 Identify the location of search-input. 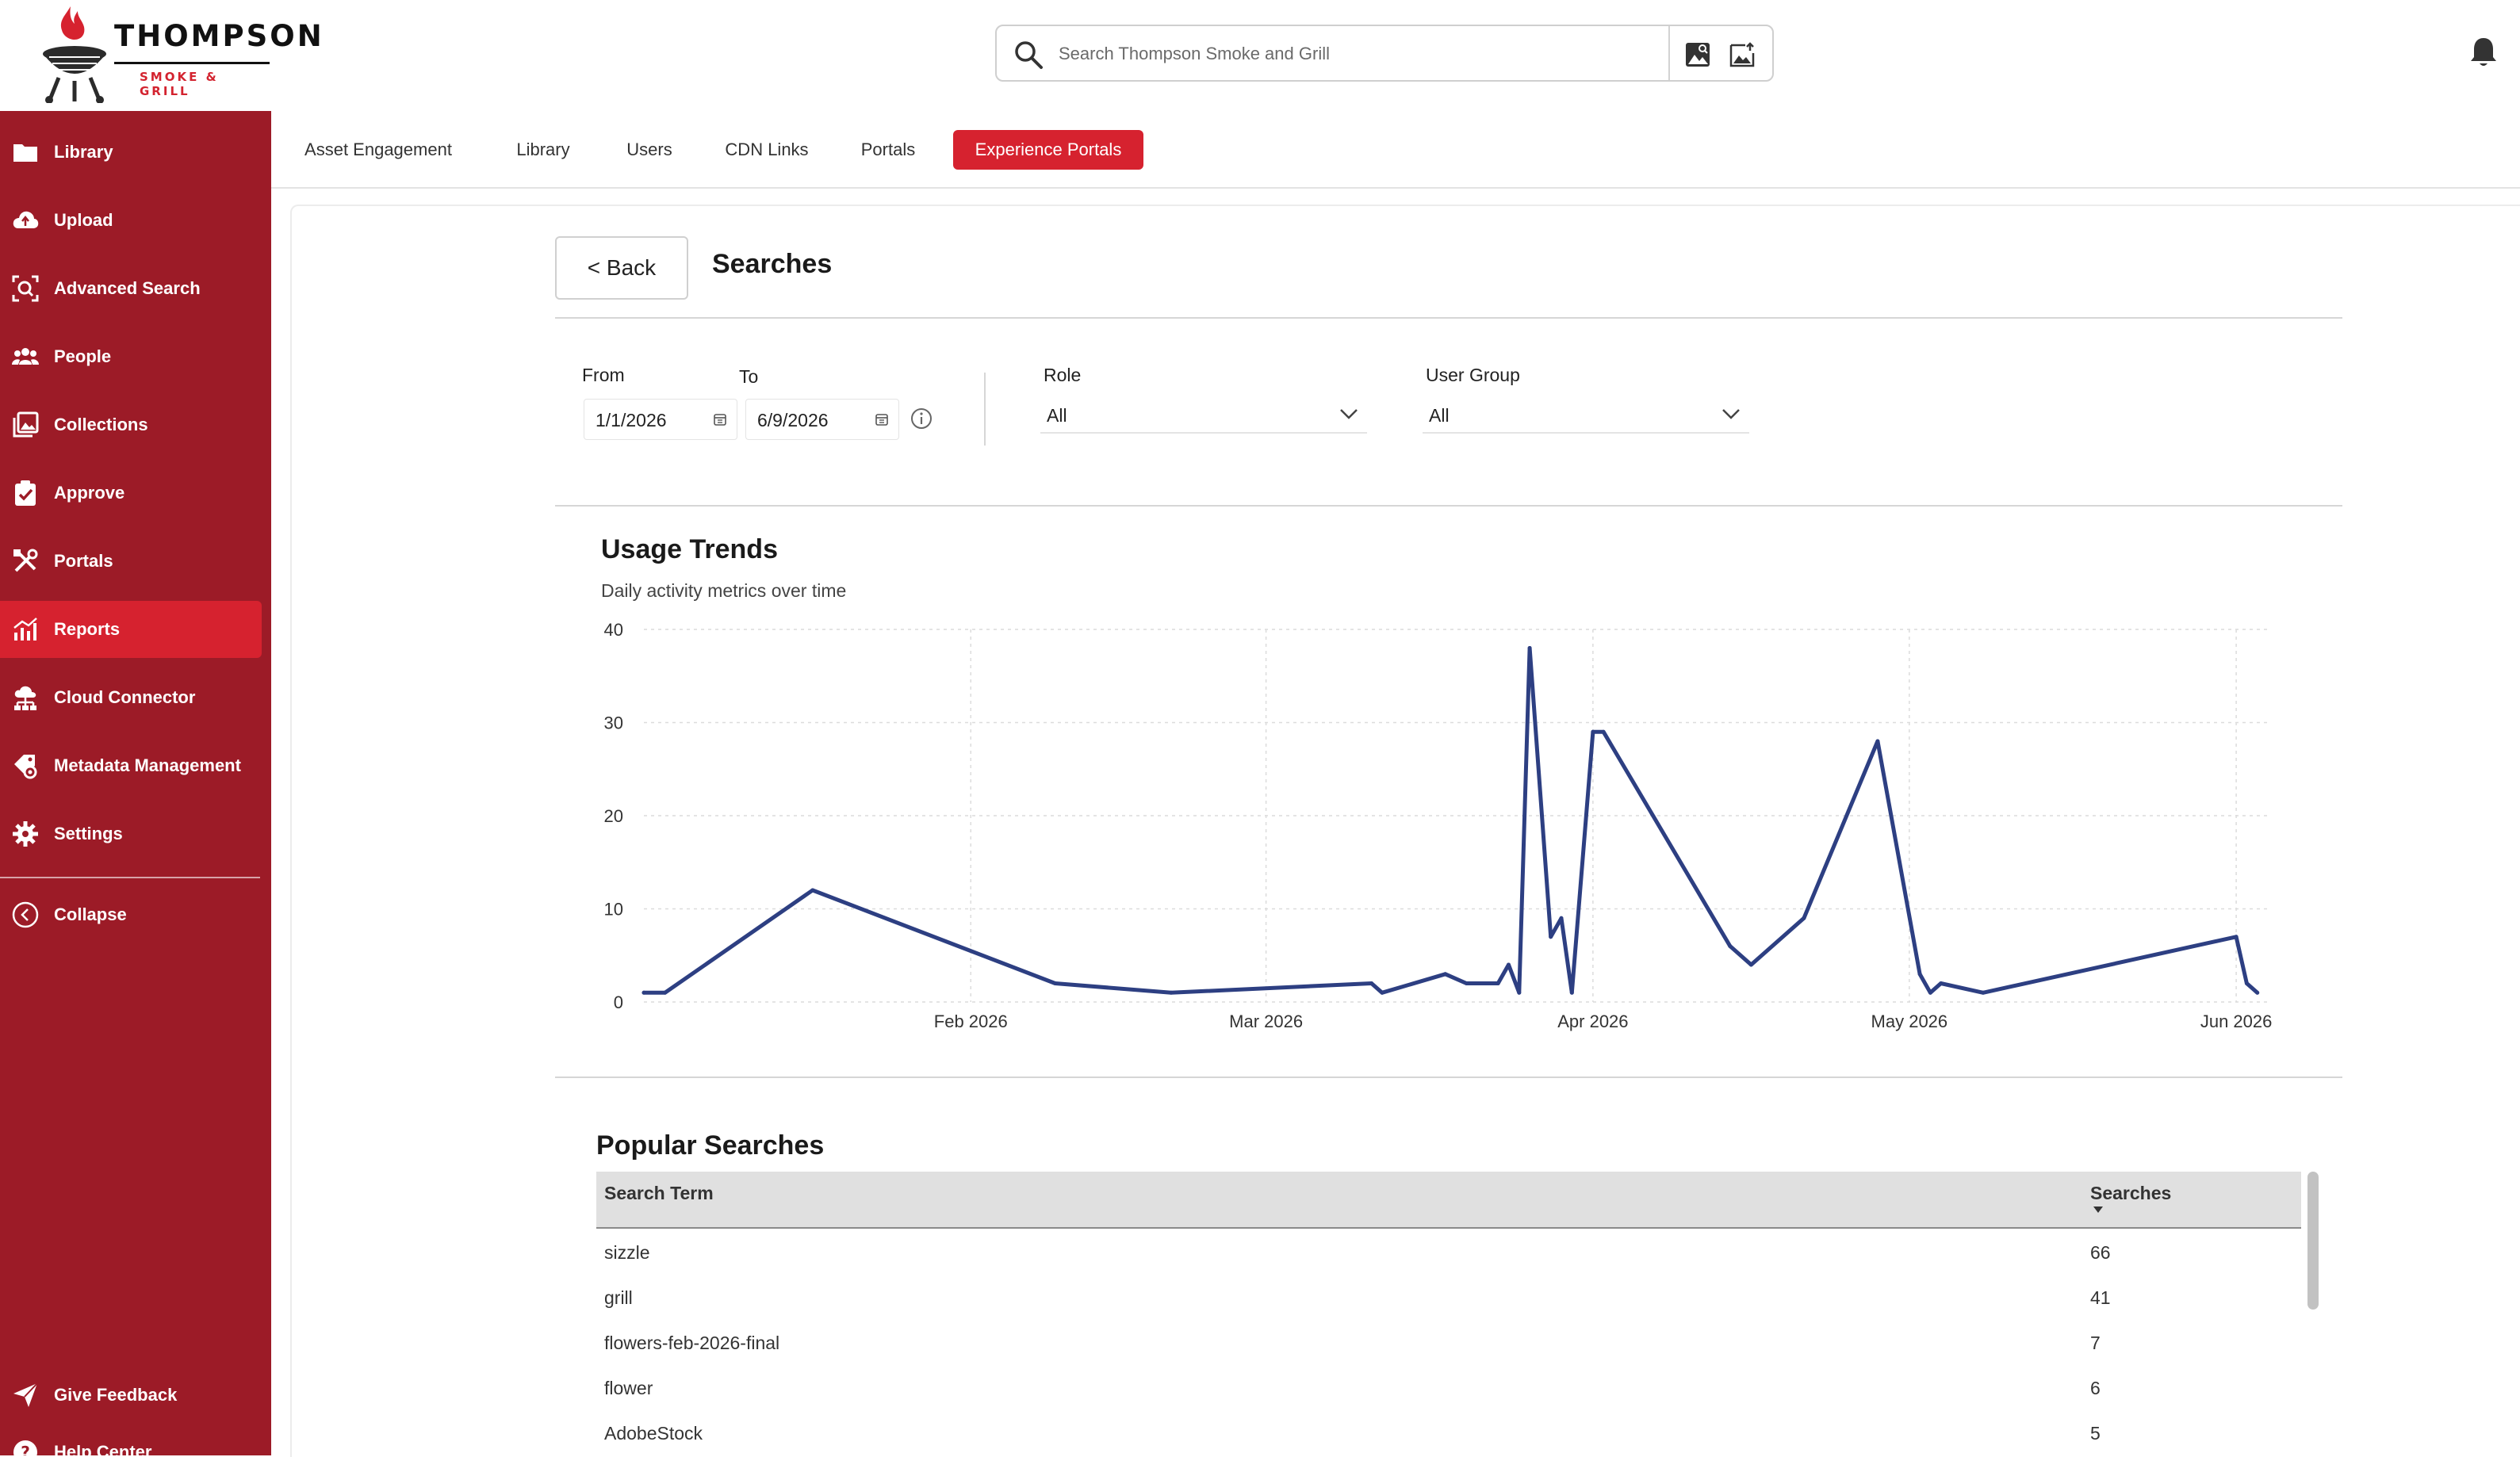
(1415, 54).